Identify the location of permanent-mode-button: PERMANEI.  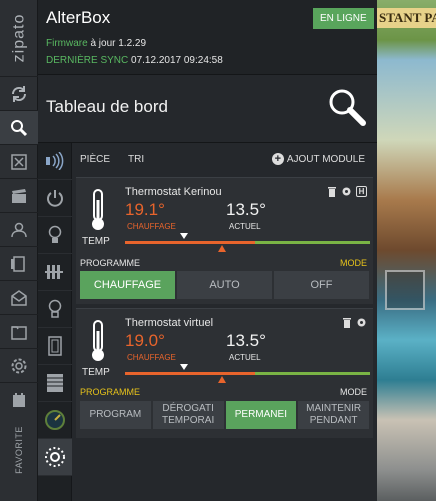
(261, 415).